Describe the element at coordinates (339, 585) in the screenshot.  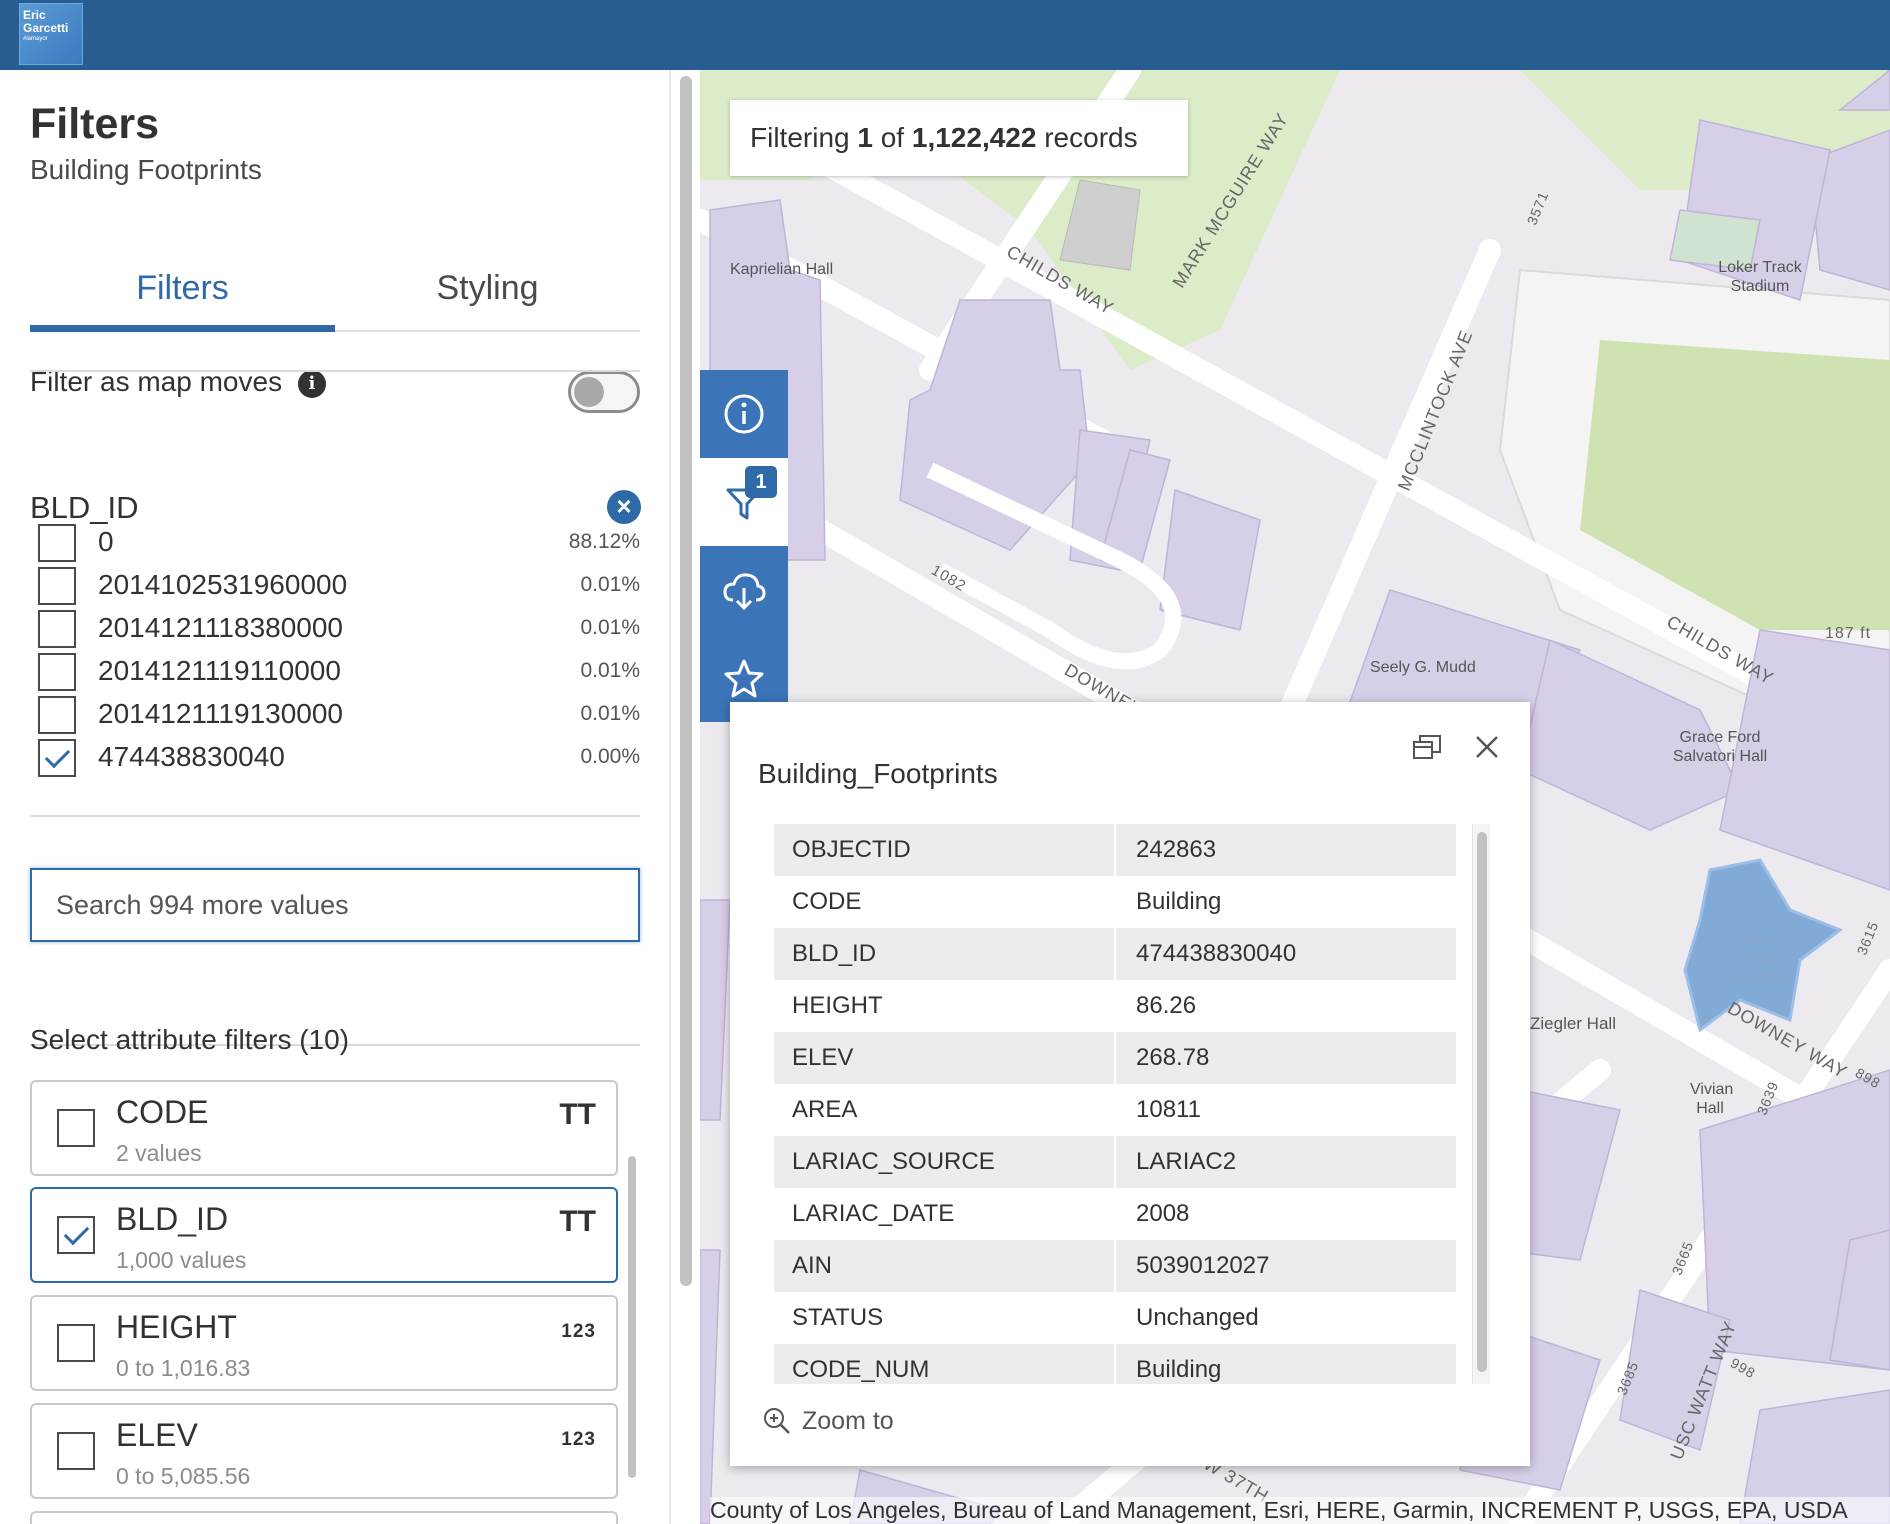
I see `value-option: 2014102531960000 0.01%` at that location.